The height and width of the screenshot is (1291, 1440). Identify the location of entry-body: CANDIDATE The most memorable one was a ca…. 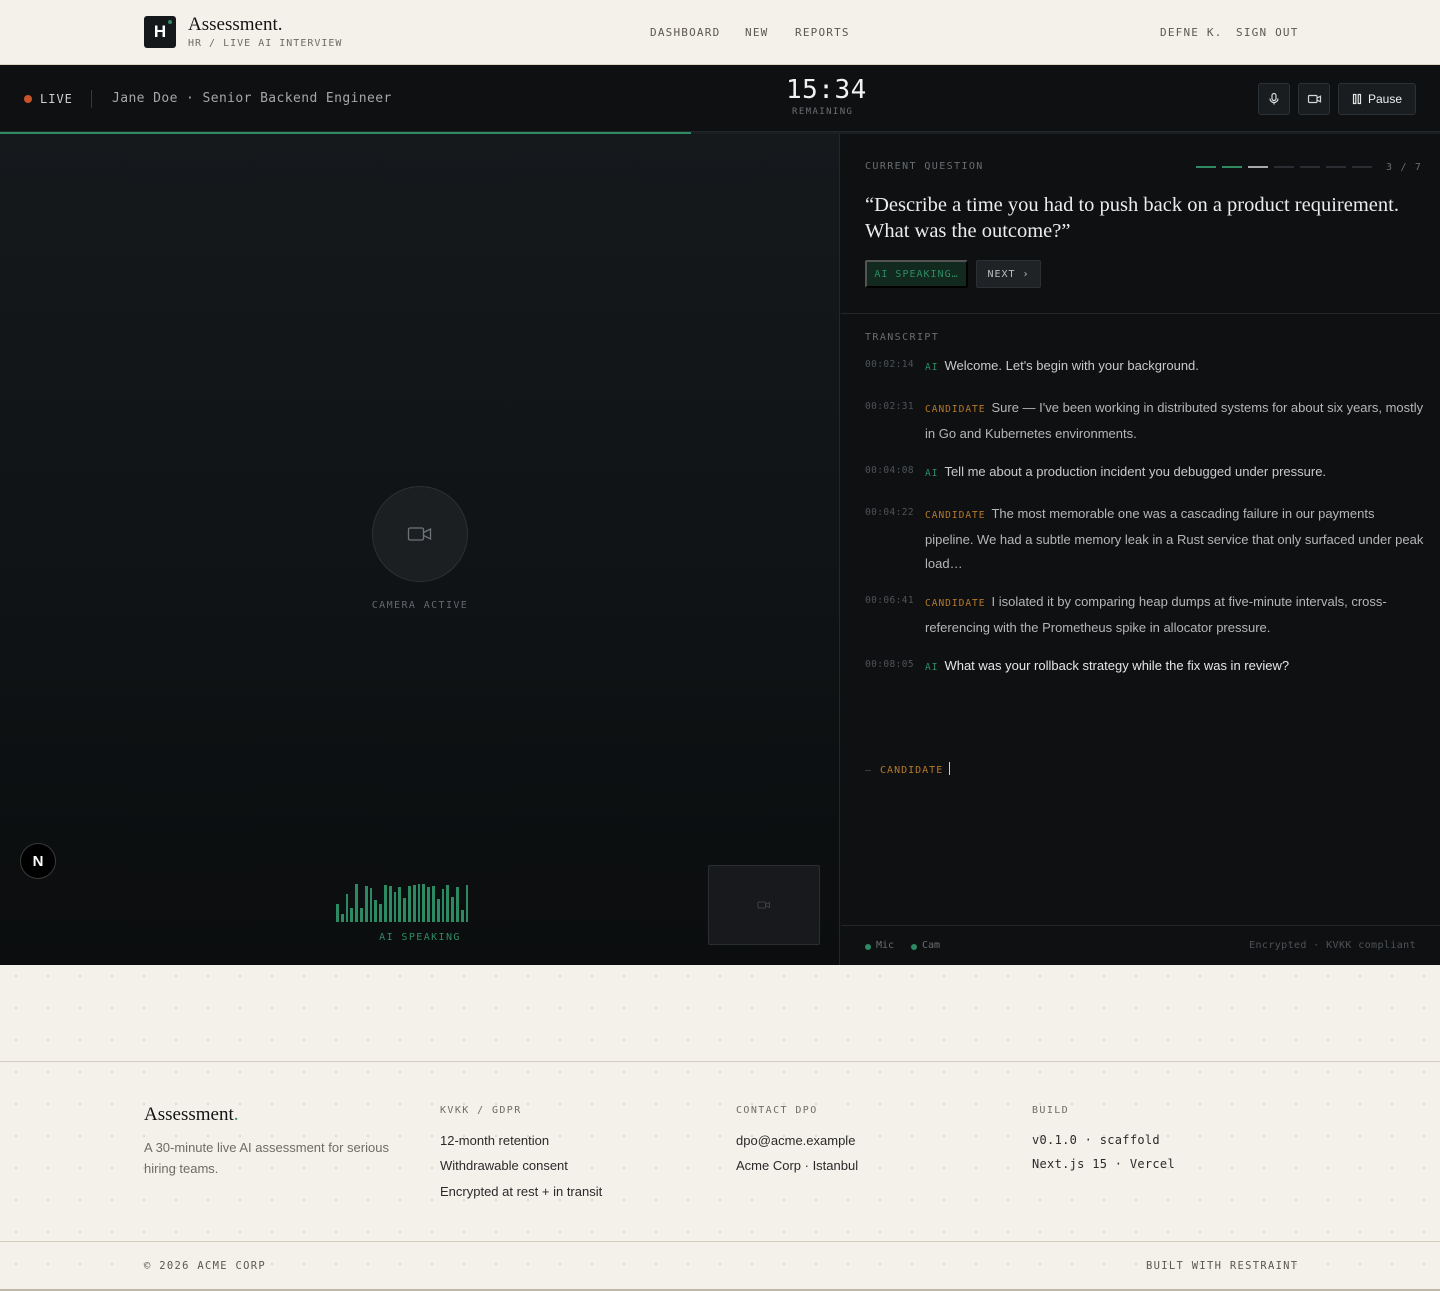
(1175, 539).